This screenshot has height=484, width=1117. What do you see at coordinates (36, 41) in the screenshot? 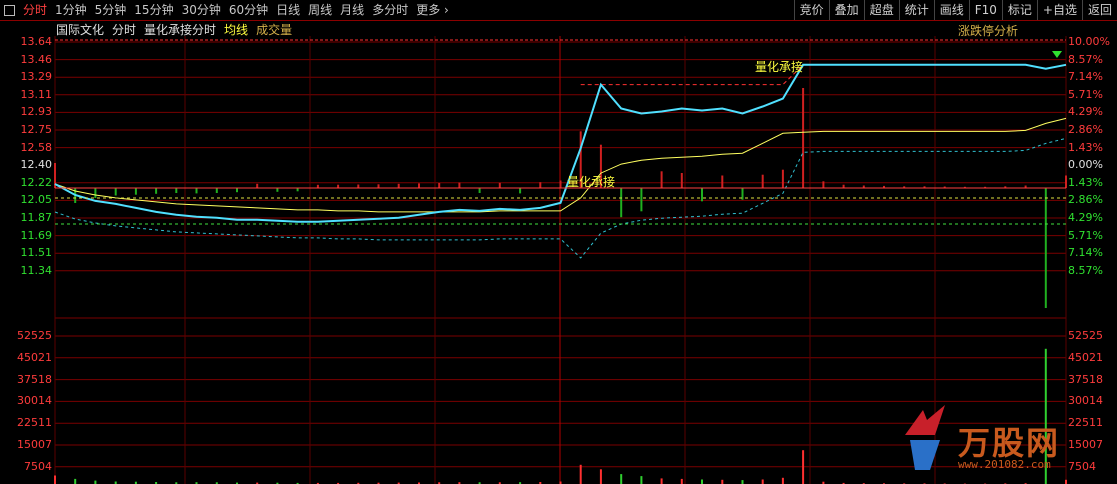
I see `price-tick-label: 13.64` at bounding box center [36, 41].